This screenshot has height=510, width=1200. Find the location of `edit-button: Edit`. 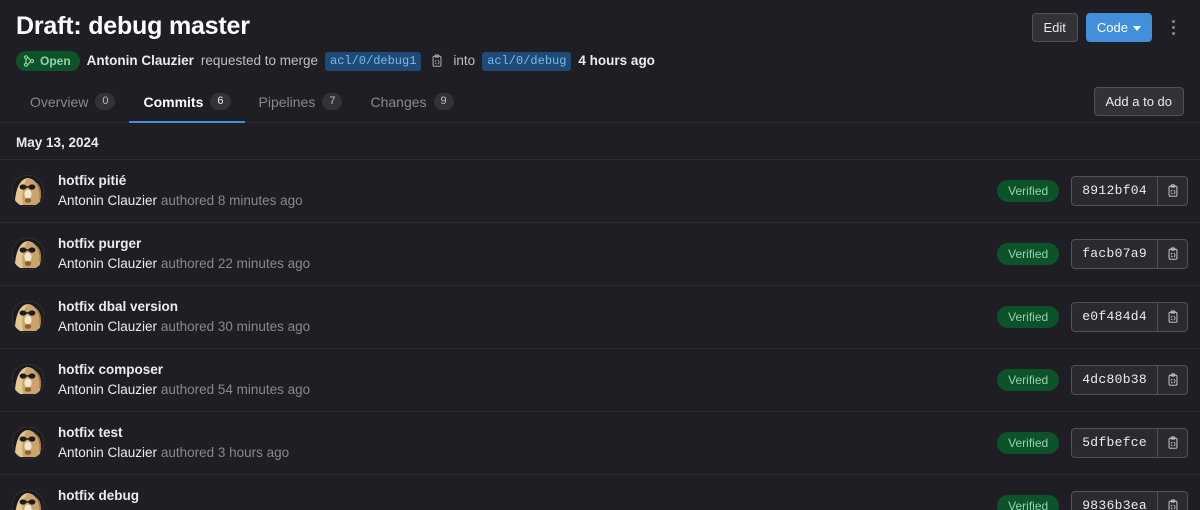

edit-button: Edit is located at coordinates (1054, 27).